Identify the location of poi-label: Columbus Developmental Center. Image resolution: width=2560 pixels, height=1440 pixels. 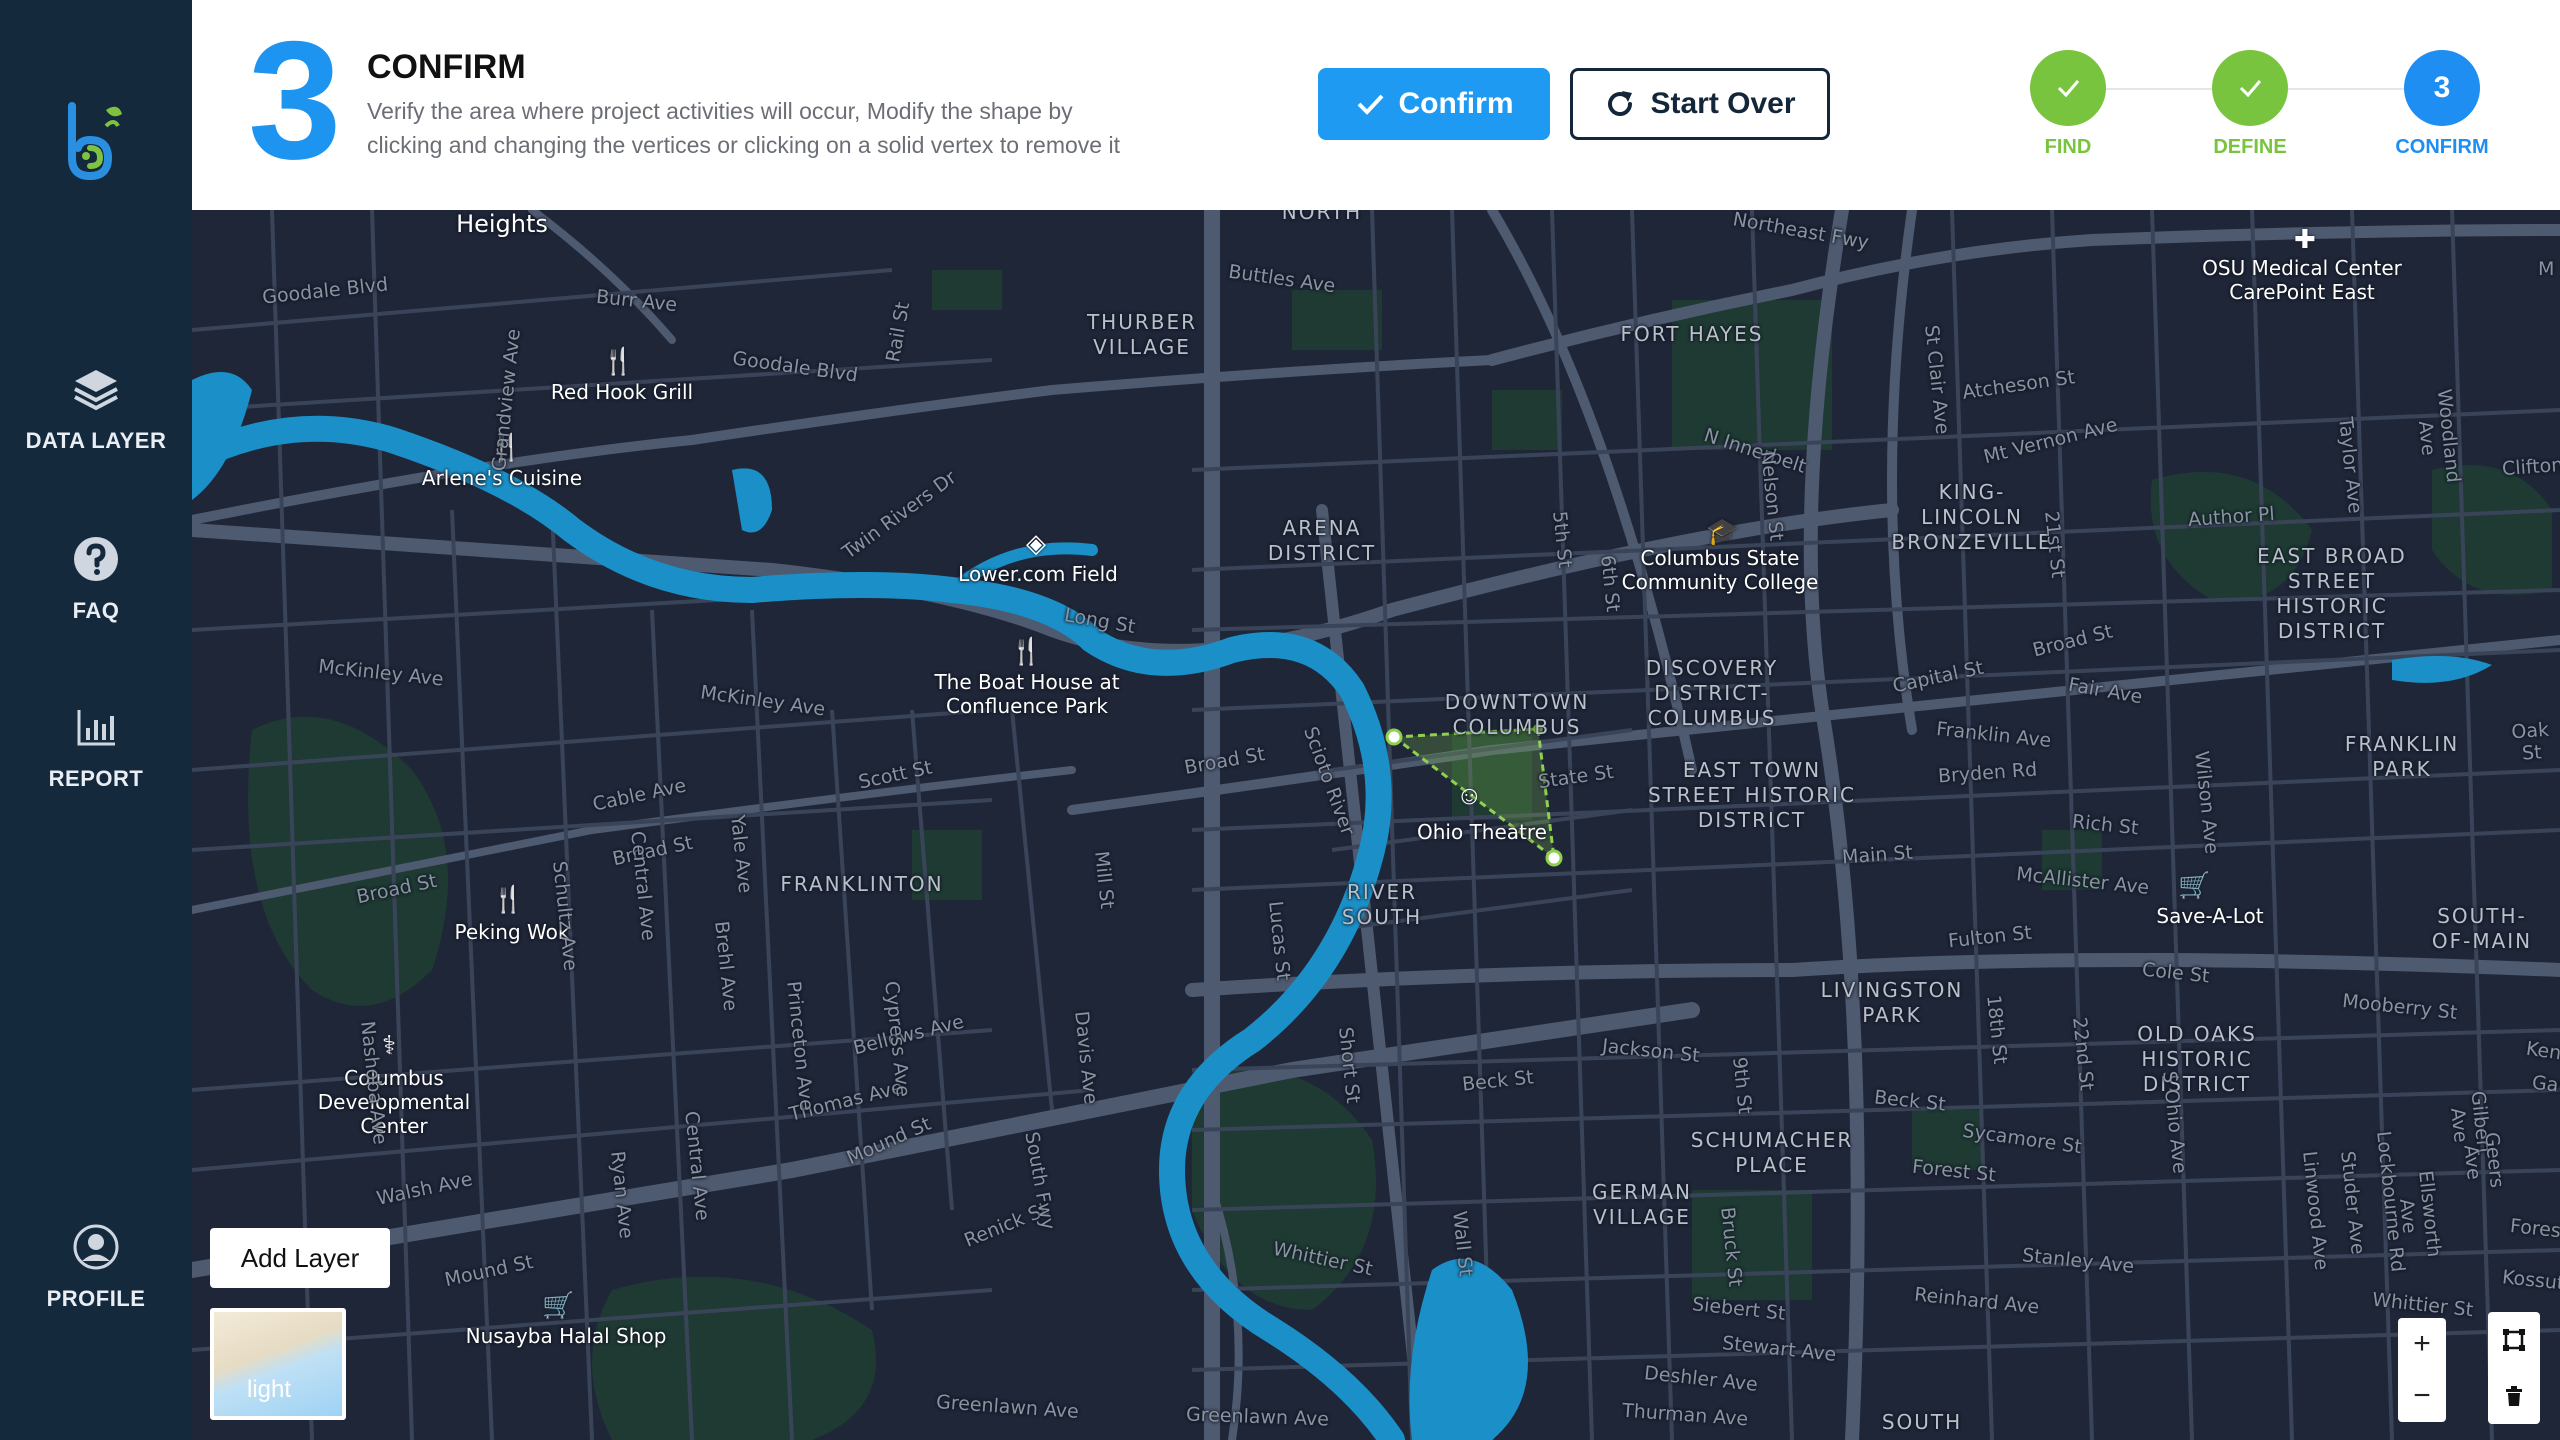
(394, 1102).